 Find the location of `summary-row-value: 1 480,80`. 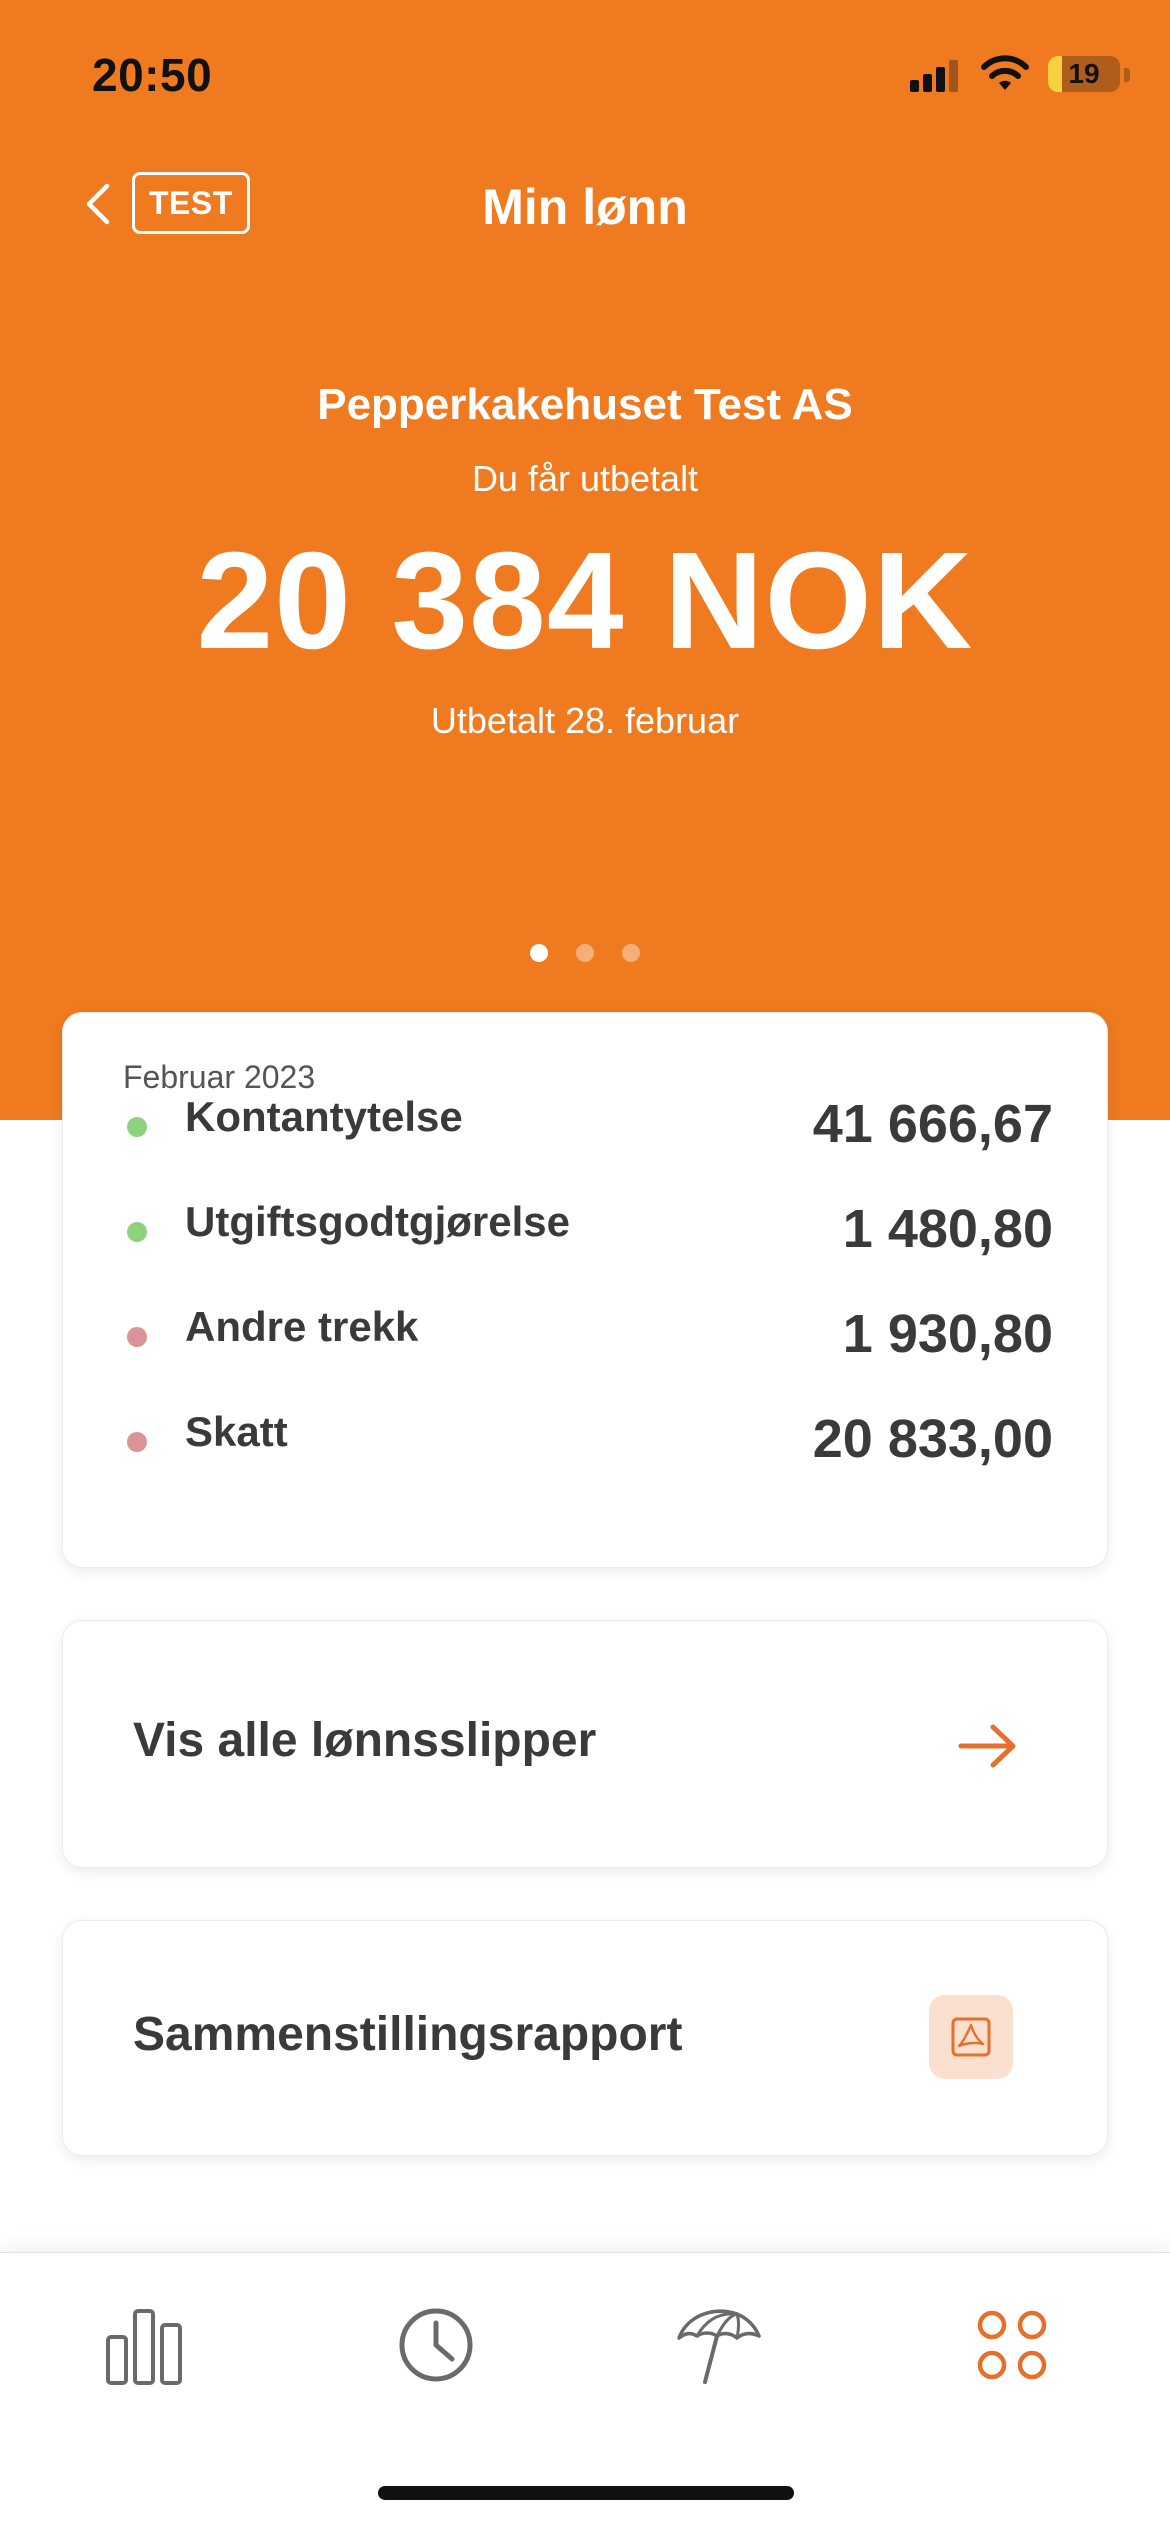

summary-row-value: 1 480,80 is located at coordinates (947, 1229).